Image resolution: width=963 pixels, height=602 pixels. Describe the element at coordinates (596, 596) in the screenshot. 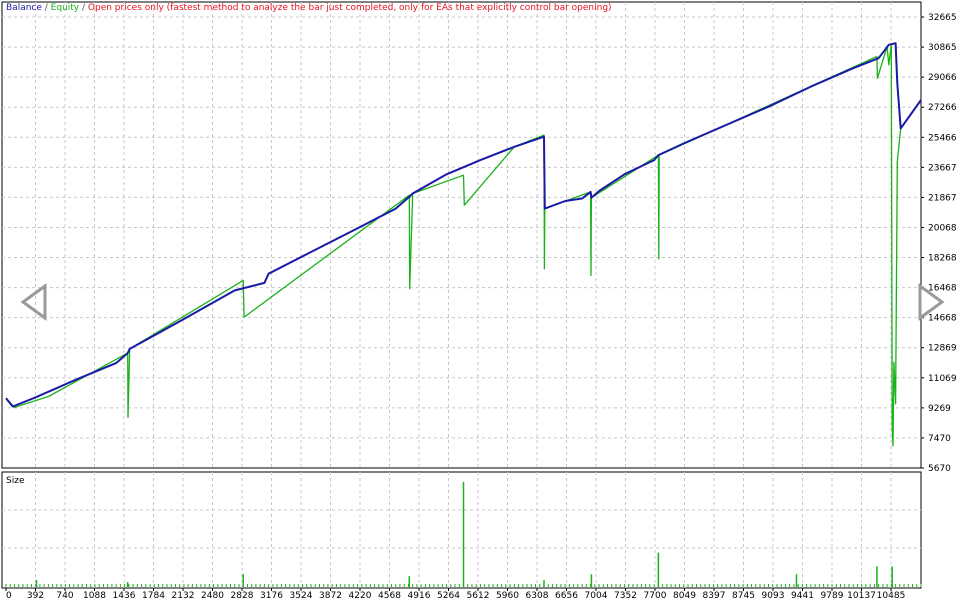

I see `x-tick-label: 7004` at that location.